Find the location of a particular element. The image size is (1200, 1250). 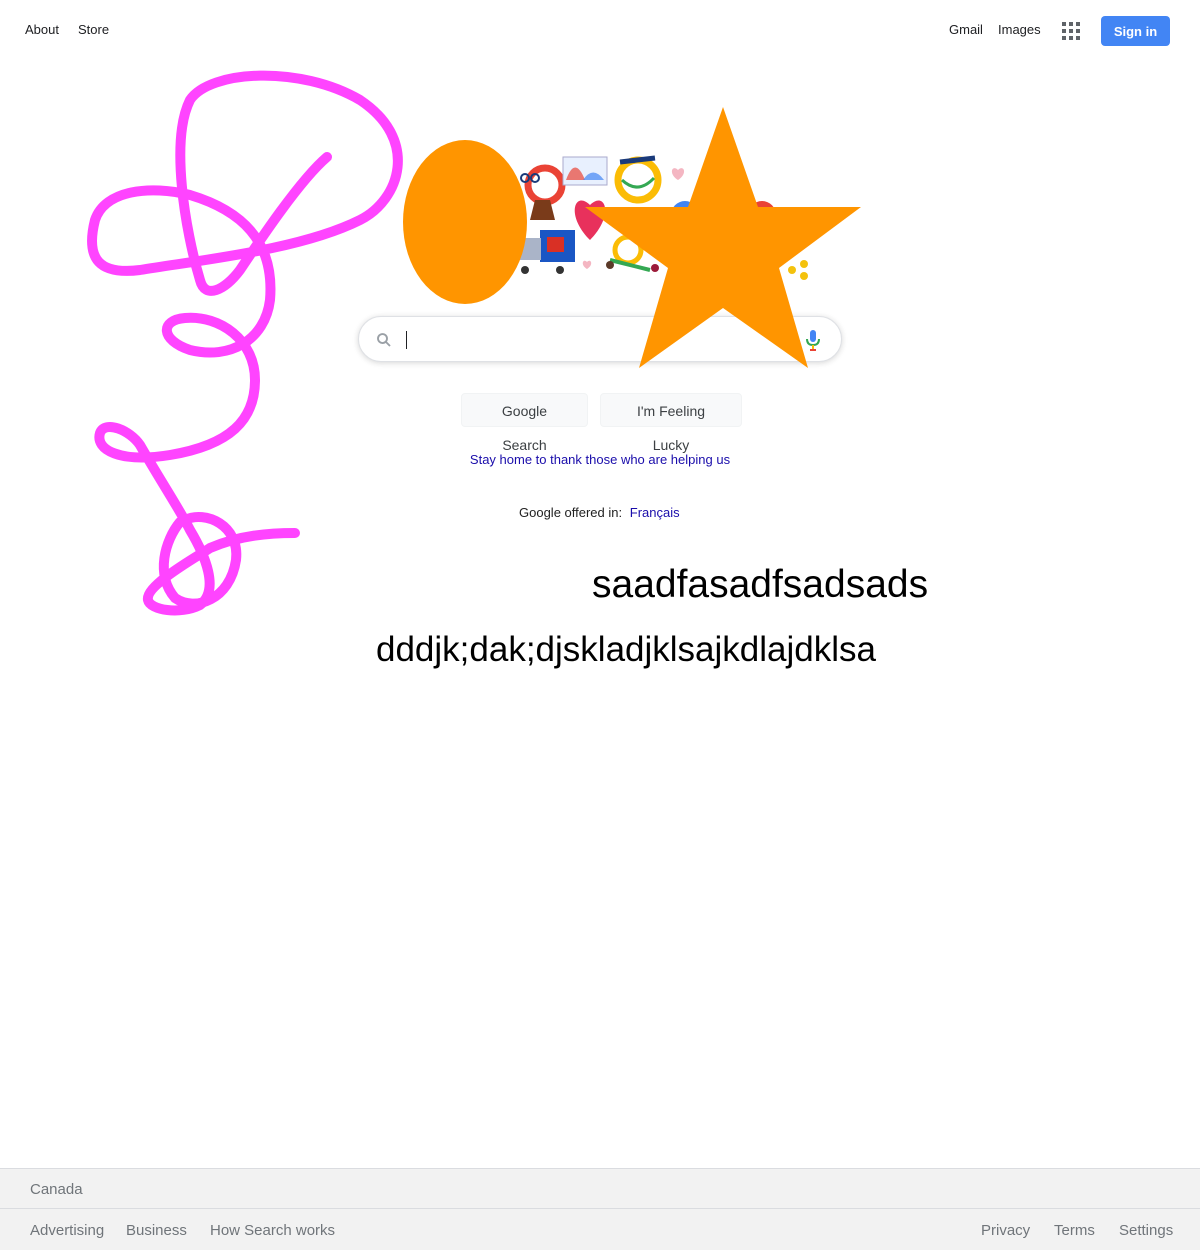

search-icon is located at coordinates (384, 340).